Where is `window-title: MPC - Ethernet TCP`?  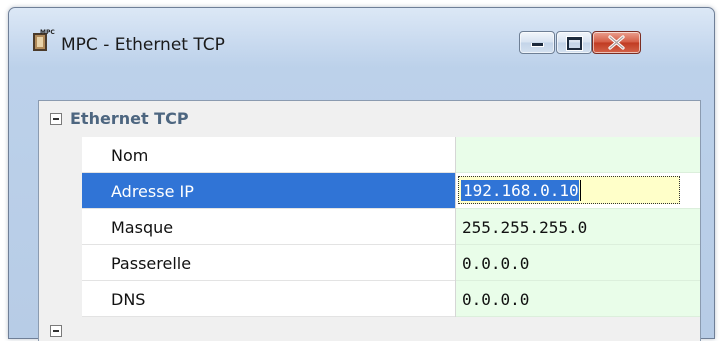
window-title: MPC - Ethernet TCP is located at coordinates (143, 45).